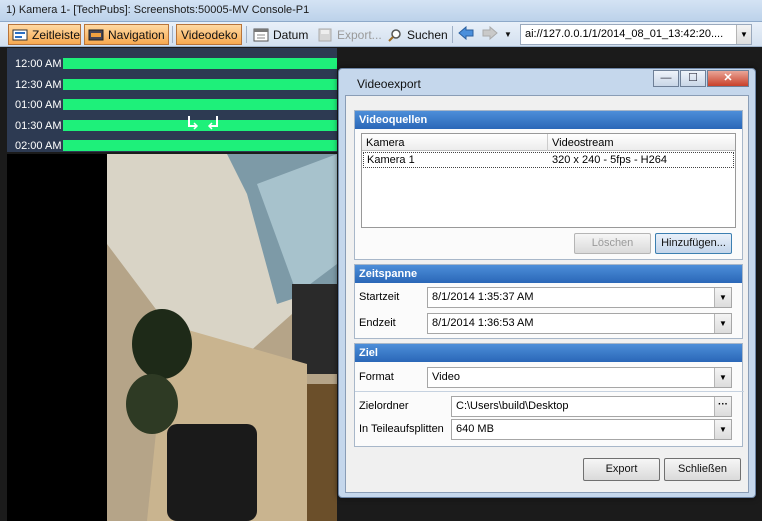  Describe the element at coordinates (446, 377) in the screenshot. I see `format-value: Video` at that location.